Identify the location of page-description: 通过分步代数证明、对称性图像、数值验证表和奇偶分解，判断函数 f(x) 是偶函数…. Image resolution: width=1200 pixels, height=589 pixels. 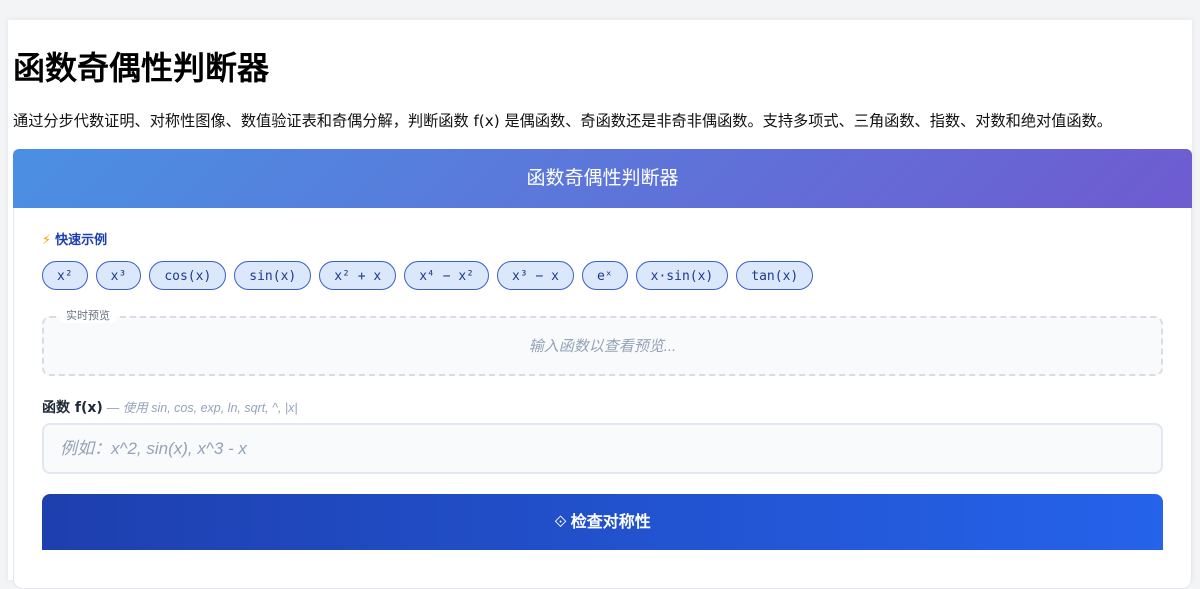
(562, 121).